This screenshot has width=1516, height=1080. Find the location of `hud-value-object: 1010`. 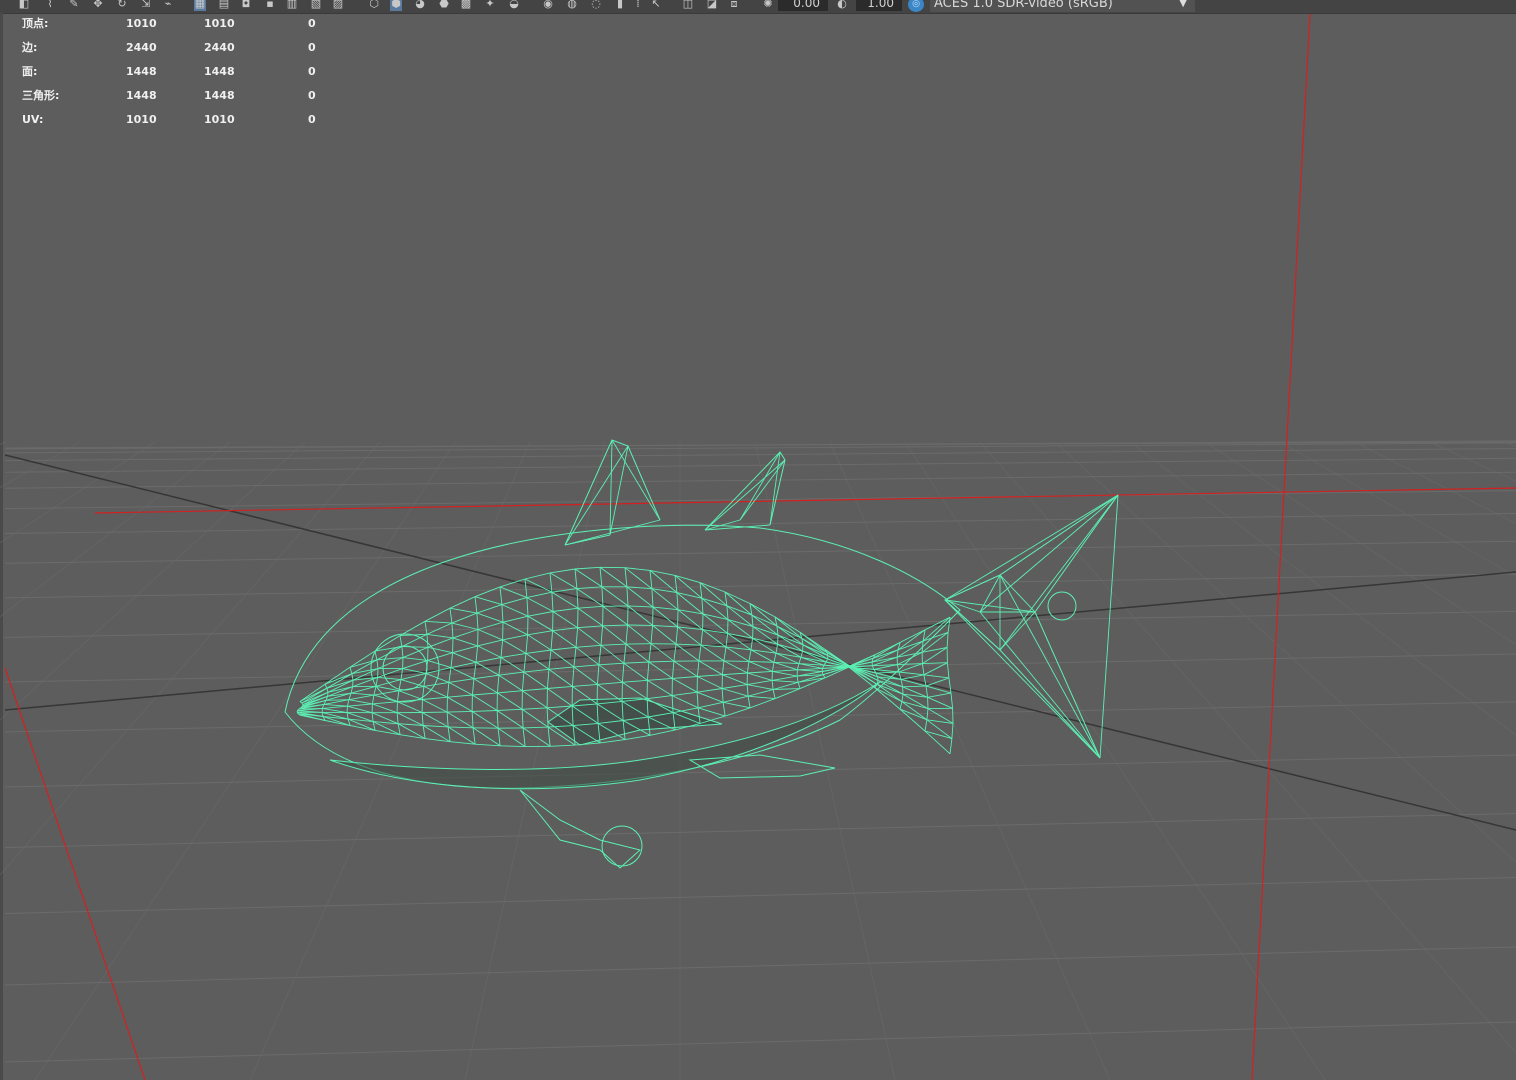

hud-value-object: 1010 is located at coordinates (141, 119).